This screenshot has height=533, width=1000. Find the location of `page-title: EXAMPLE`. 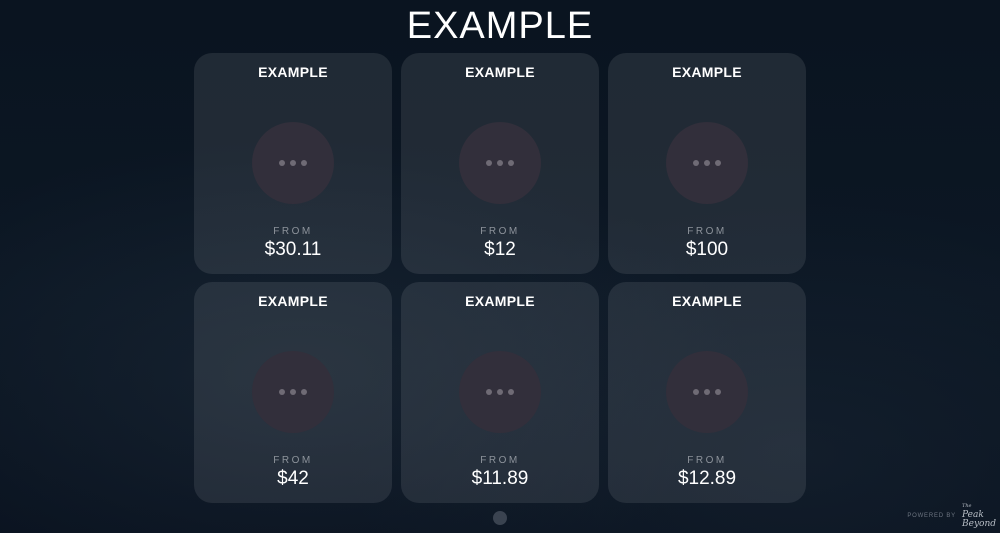

page-title: EXAMPLE is located at coordinates (500, 26).